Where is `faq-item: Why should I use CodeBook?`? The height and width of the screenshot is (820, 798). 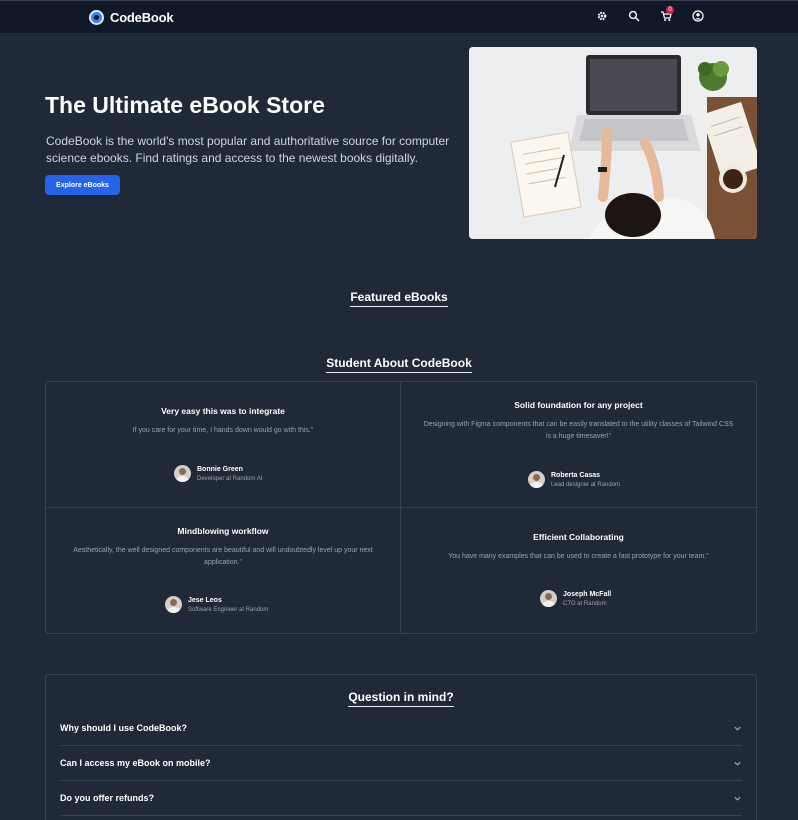 faq-item: Why should I use CodeBook? is located at coordinates (401, 728).